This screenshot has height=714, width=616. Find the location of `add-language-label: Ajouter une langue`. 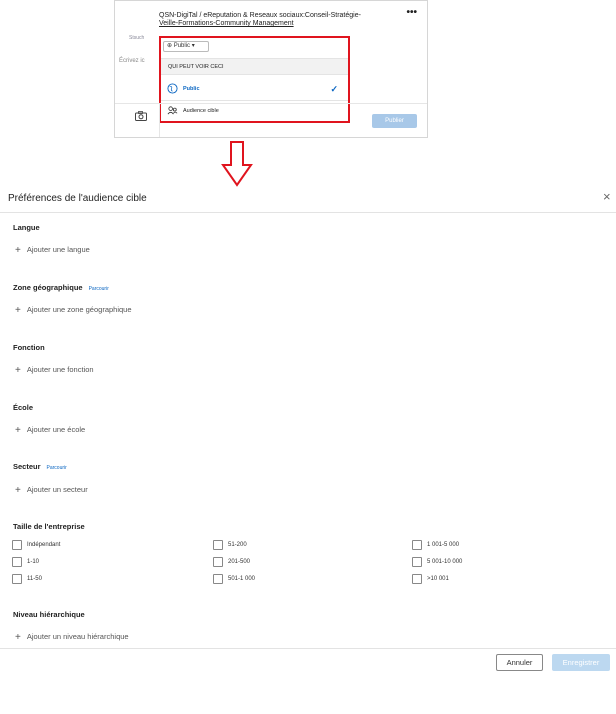

add-language-label: Ajouter une langue is located at coordinates (58, 249).